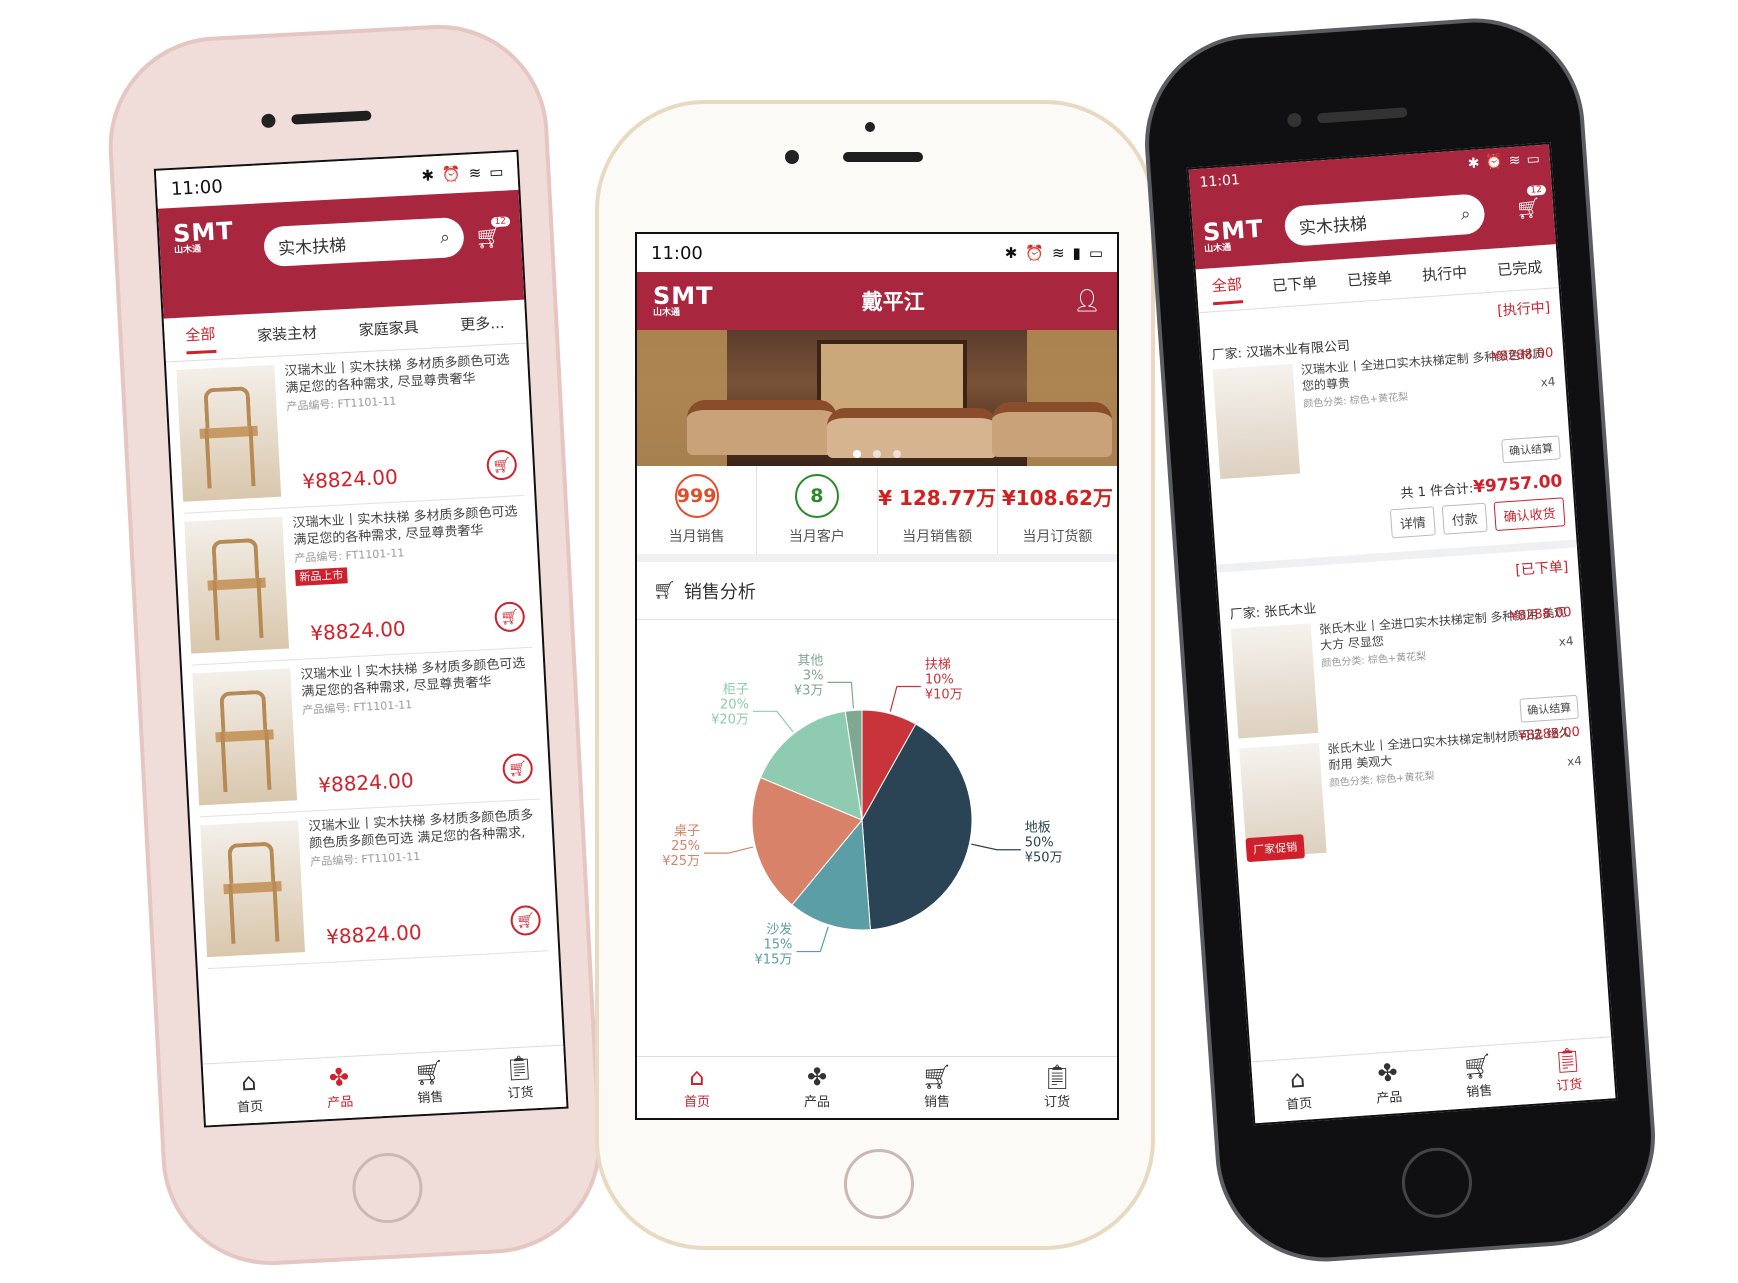 The width and height of the screenshot is (1738, 1283). Describe the element at coordinates (1087, 301) in the screenshot. I see `user-icon: 👤︎` at that location.